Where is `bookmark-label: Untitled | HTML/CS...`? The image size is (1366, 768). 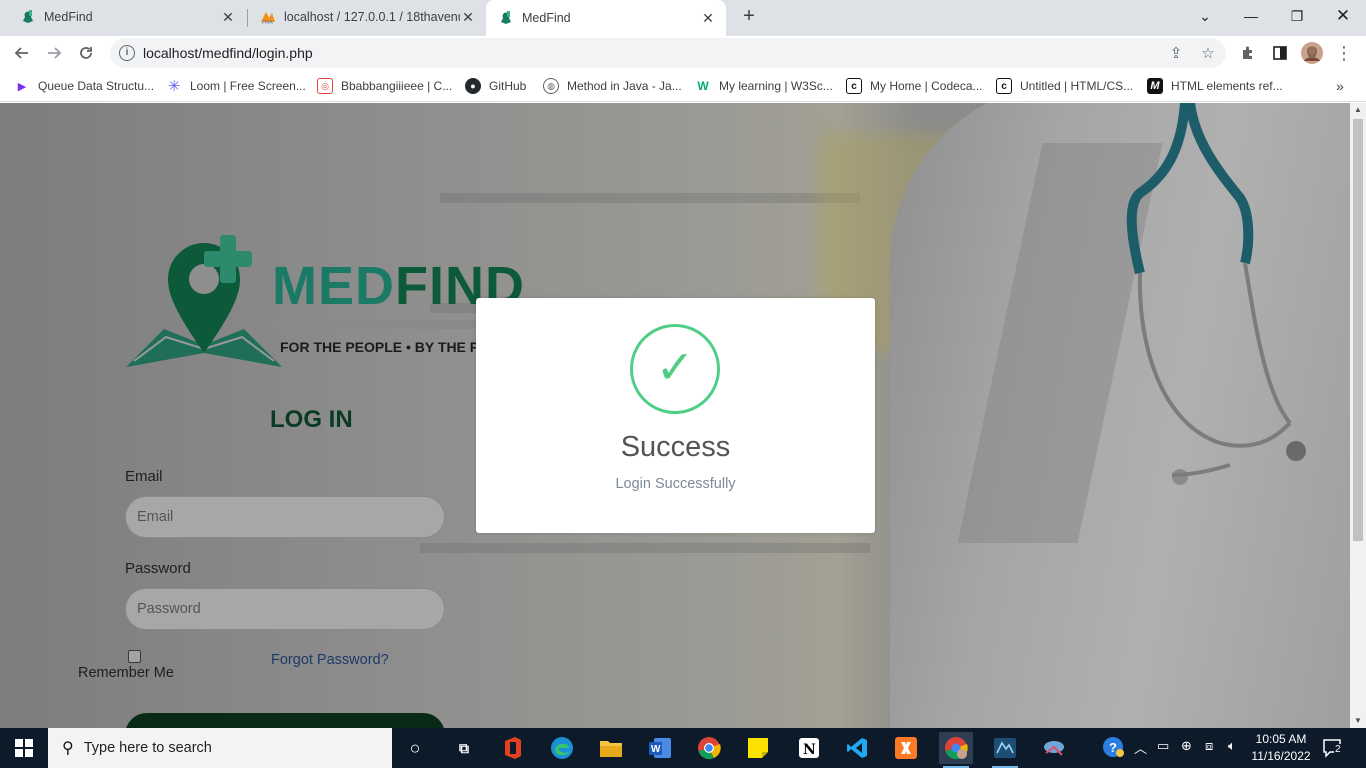
bookmark-label: Untitled | HTML/CS... is located at coordinates (1077, 86).